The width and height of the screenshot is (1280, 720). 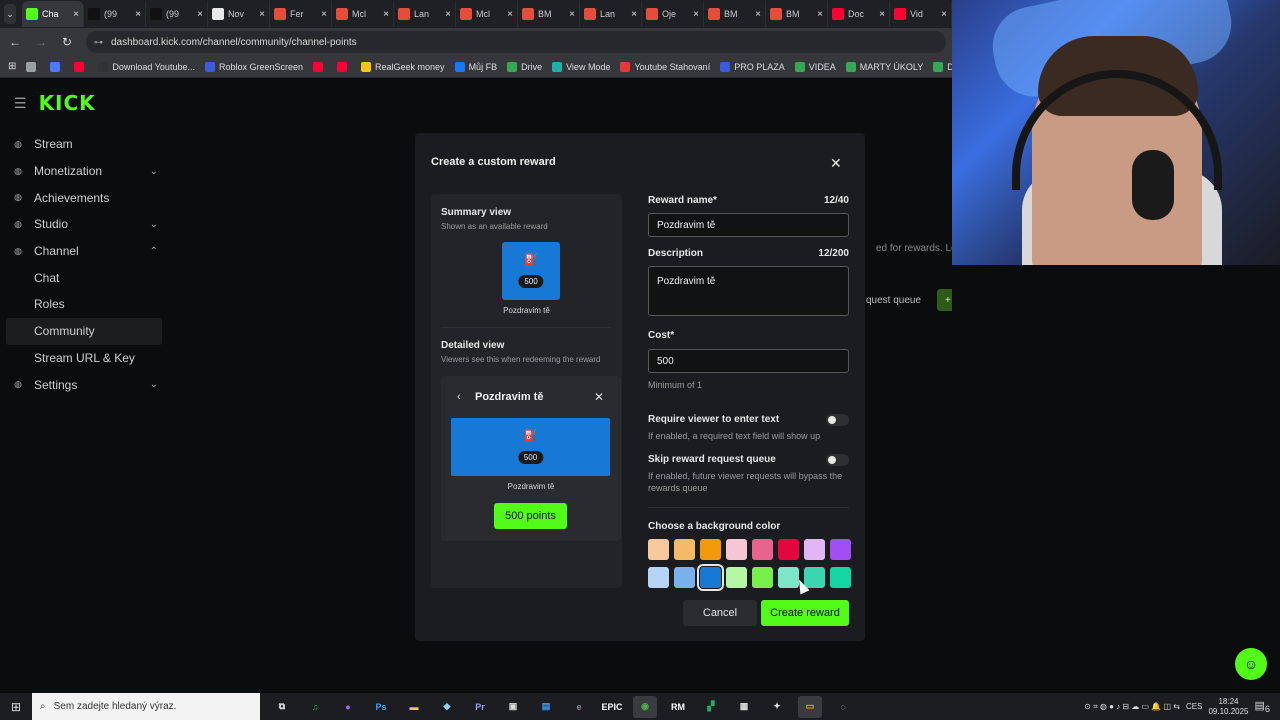 What do you see at coordinates (1132, 707) in the screenshot?
I see `tray-icons: ⊙ ⌗ ◍ ● ♪ ⊟ ☁ ▭ 🔔 ◫ ⇆` at bounding box center [1132, 707].